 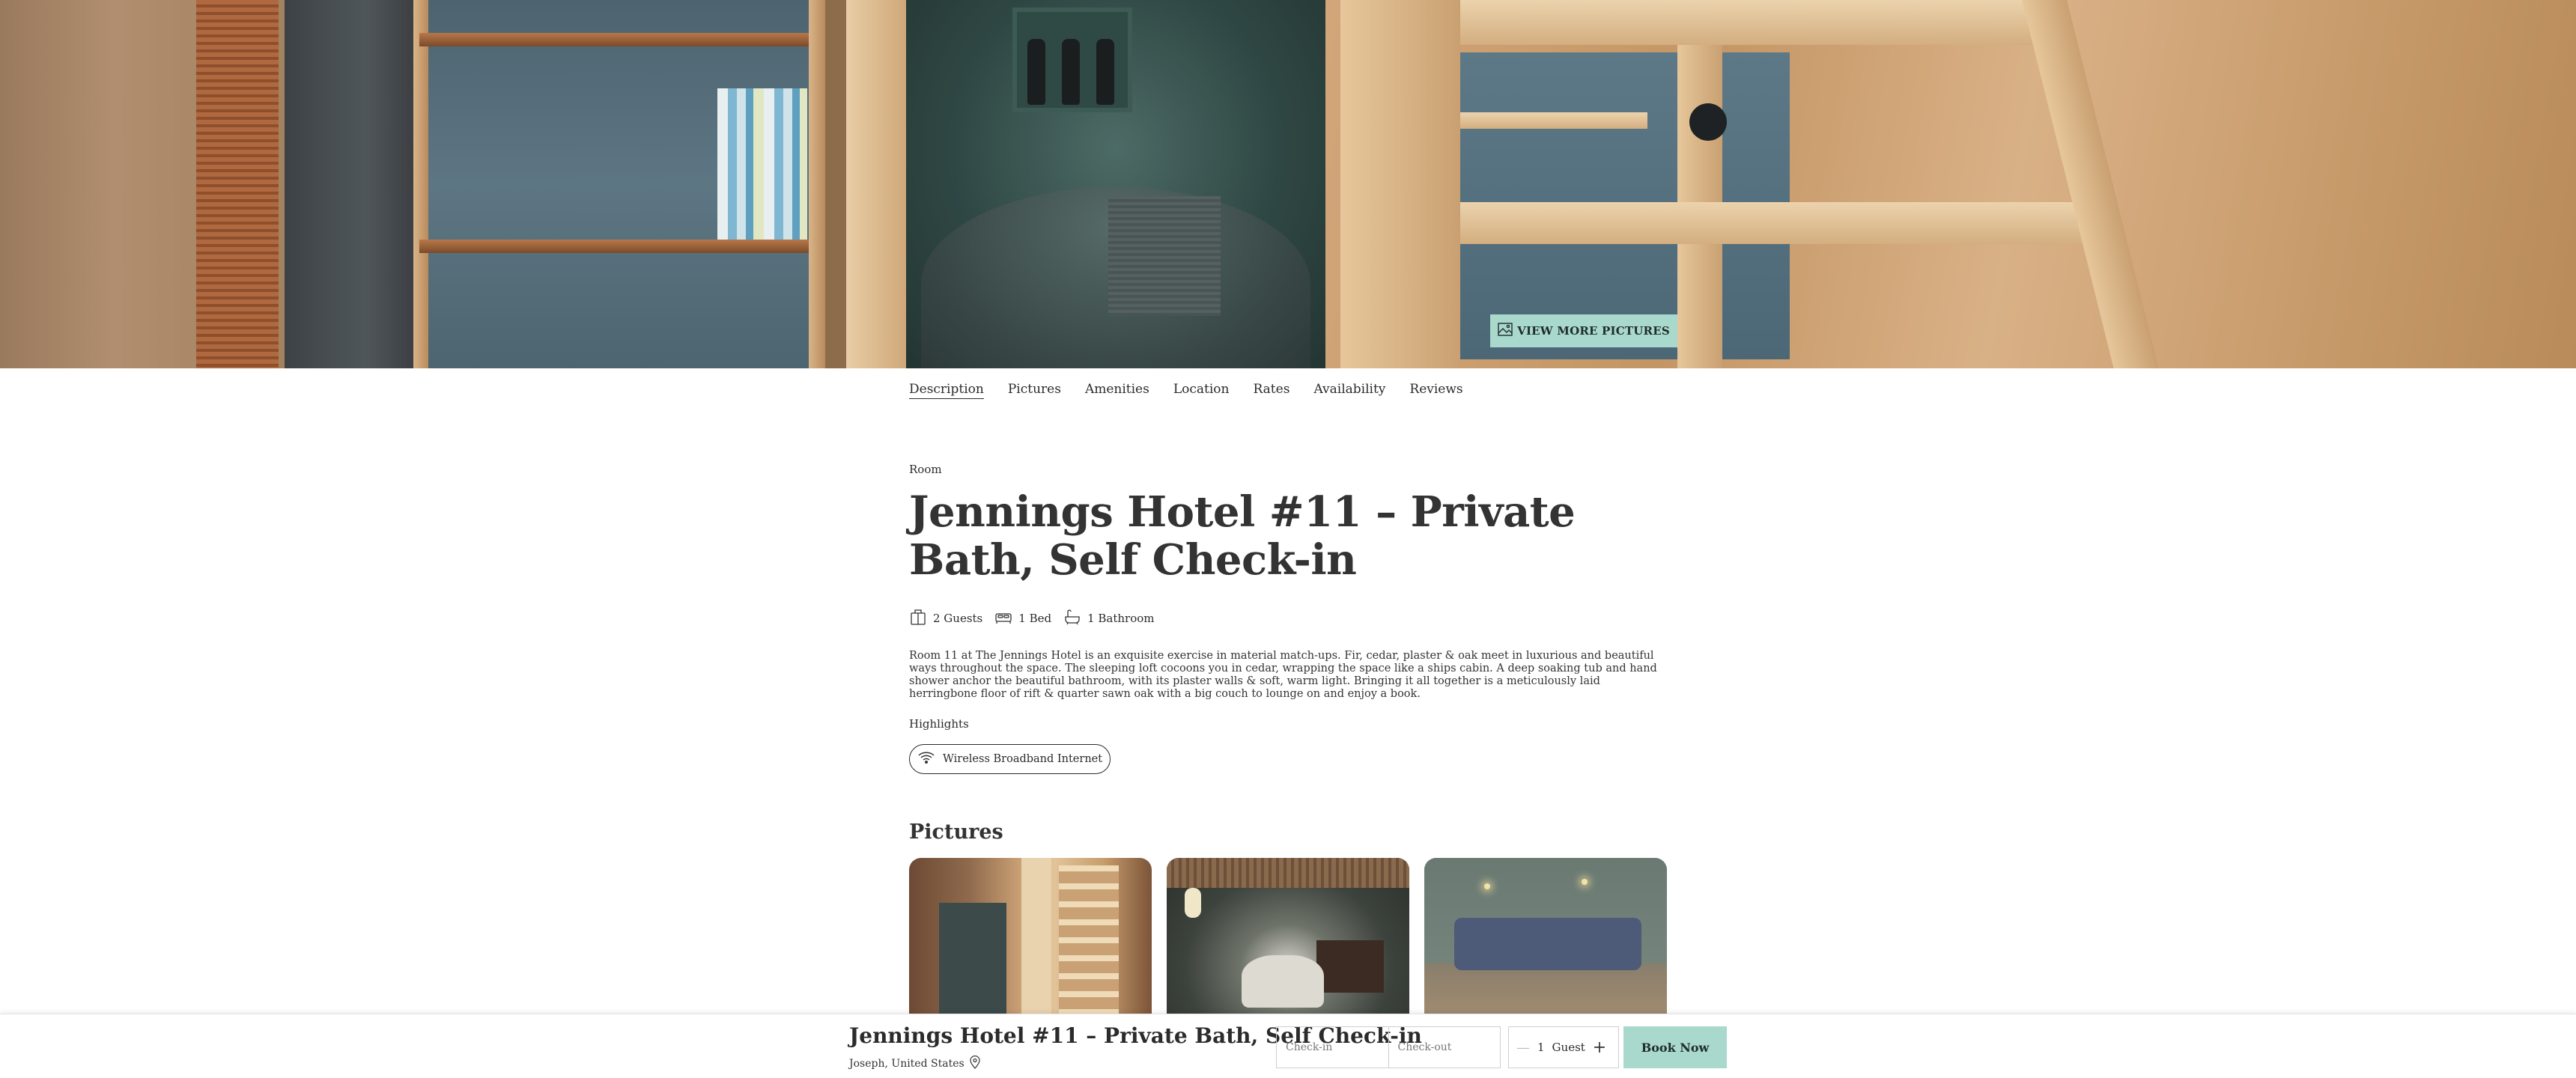 What do you see at coordinates (939, 724) in the screenshot?
I see `highlights-label: Highlights` at bounding box center [939, 724].